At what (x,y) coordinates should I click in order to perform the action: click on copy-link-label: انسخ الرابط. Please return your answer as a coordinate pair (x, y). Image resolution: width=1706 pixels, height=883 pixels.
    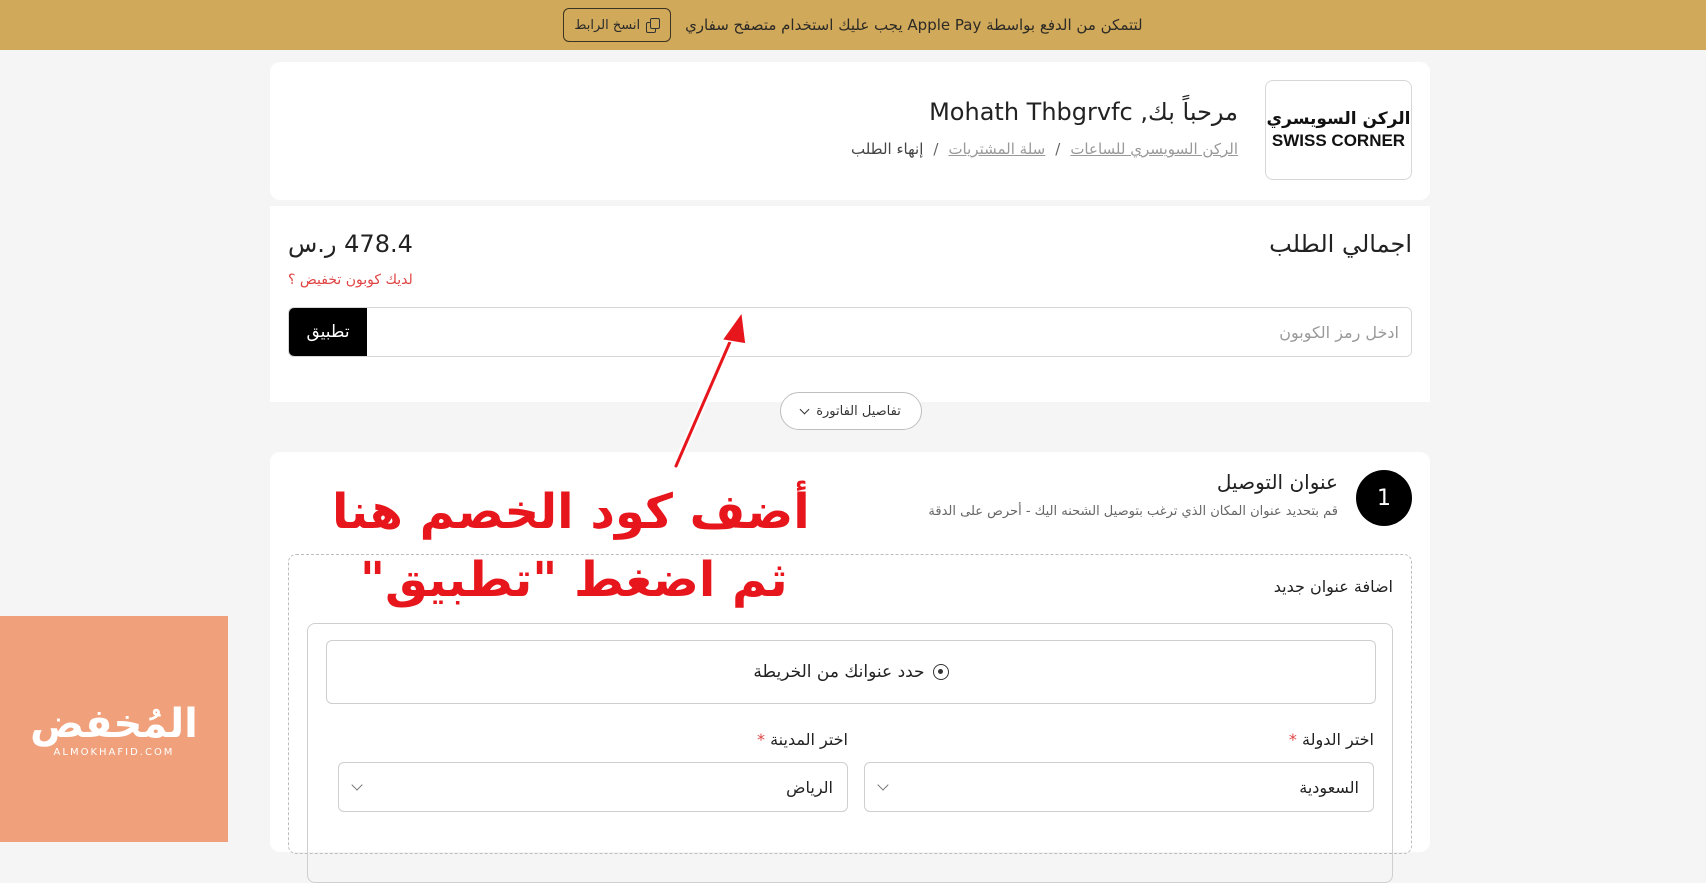
    Looking at the image, I should click on (607, 25).